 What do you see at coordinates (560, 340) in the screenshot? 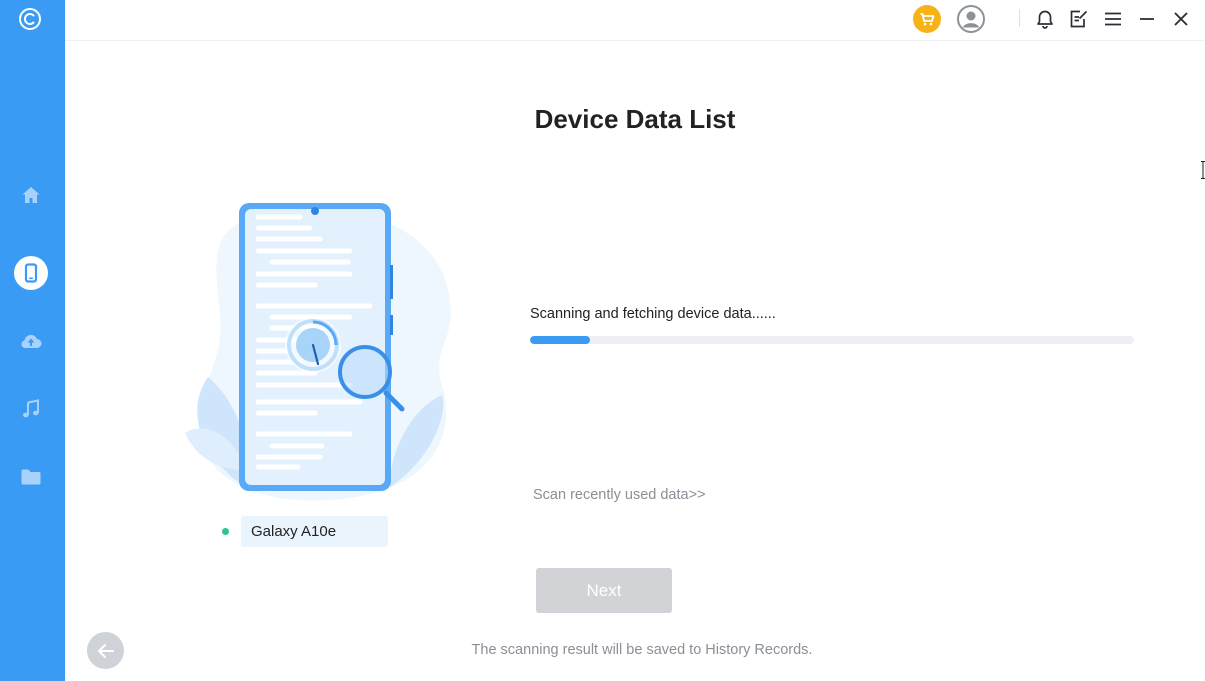
I see `scan-progress-fill` at bounding box center [560, 340].